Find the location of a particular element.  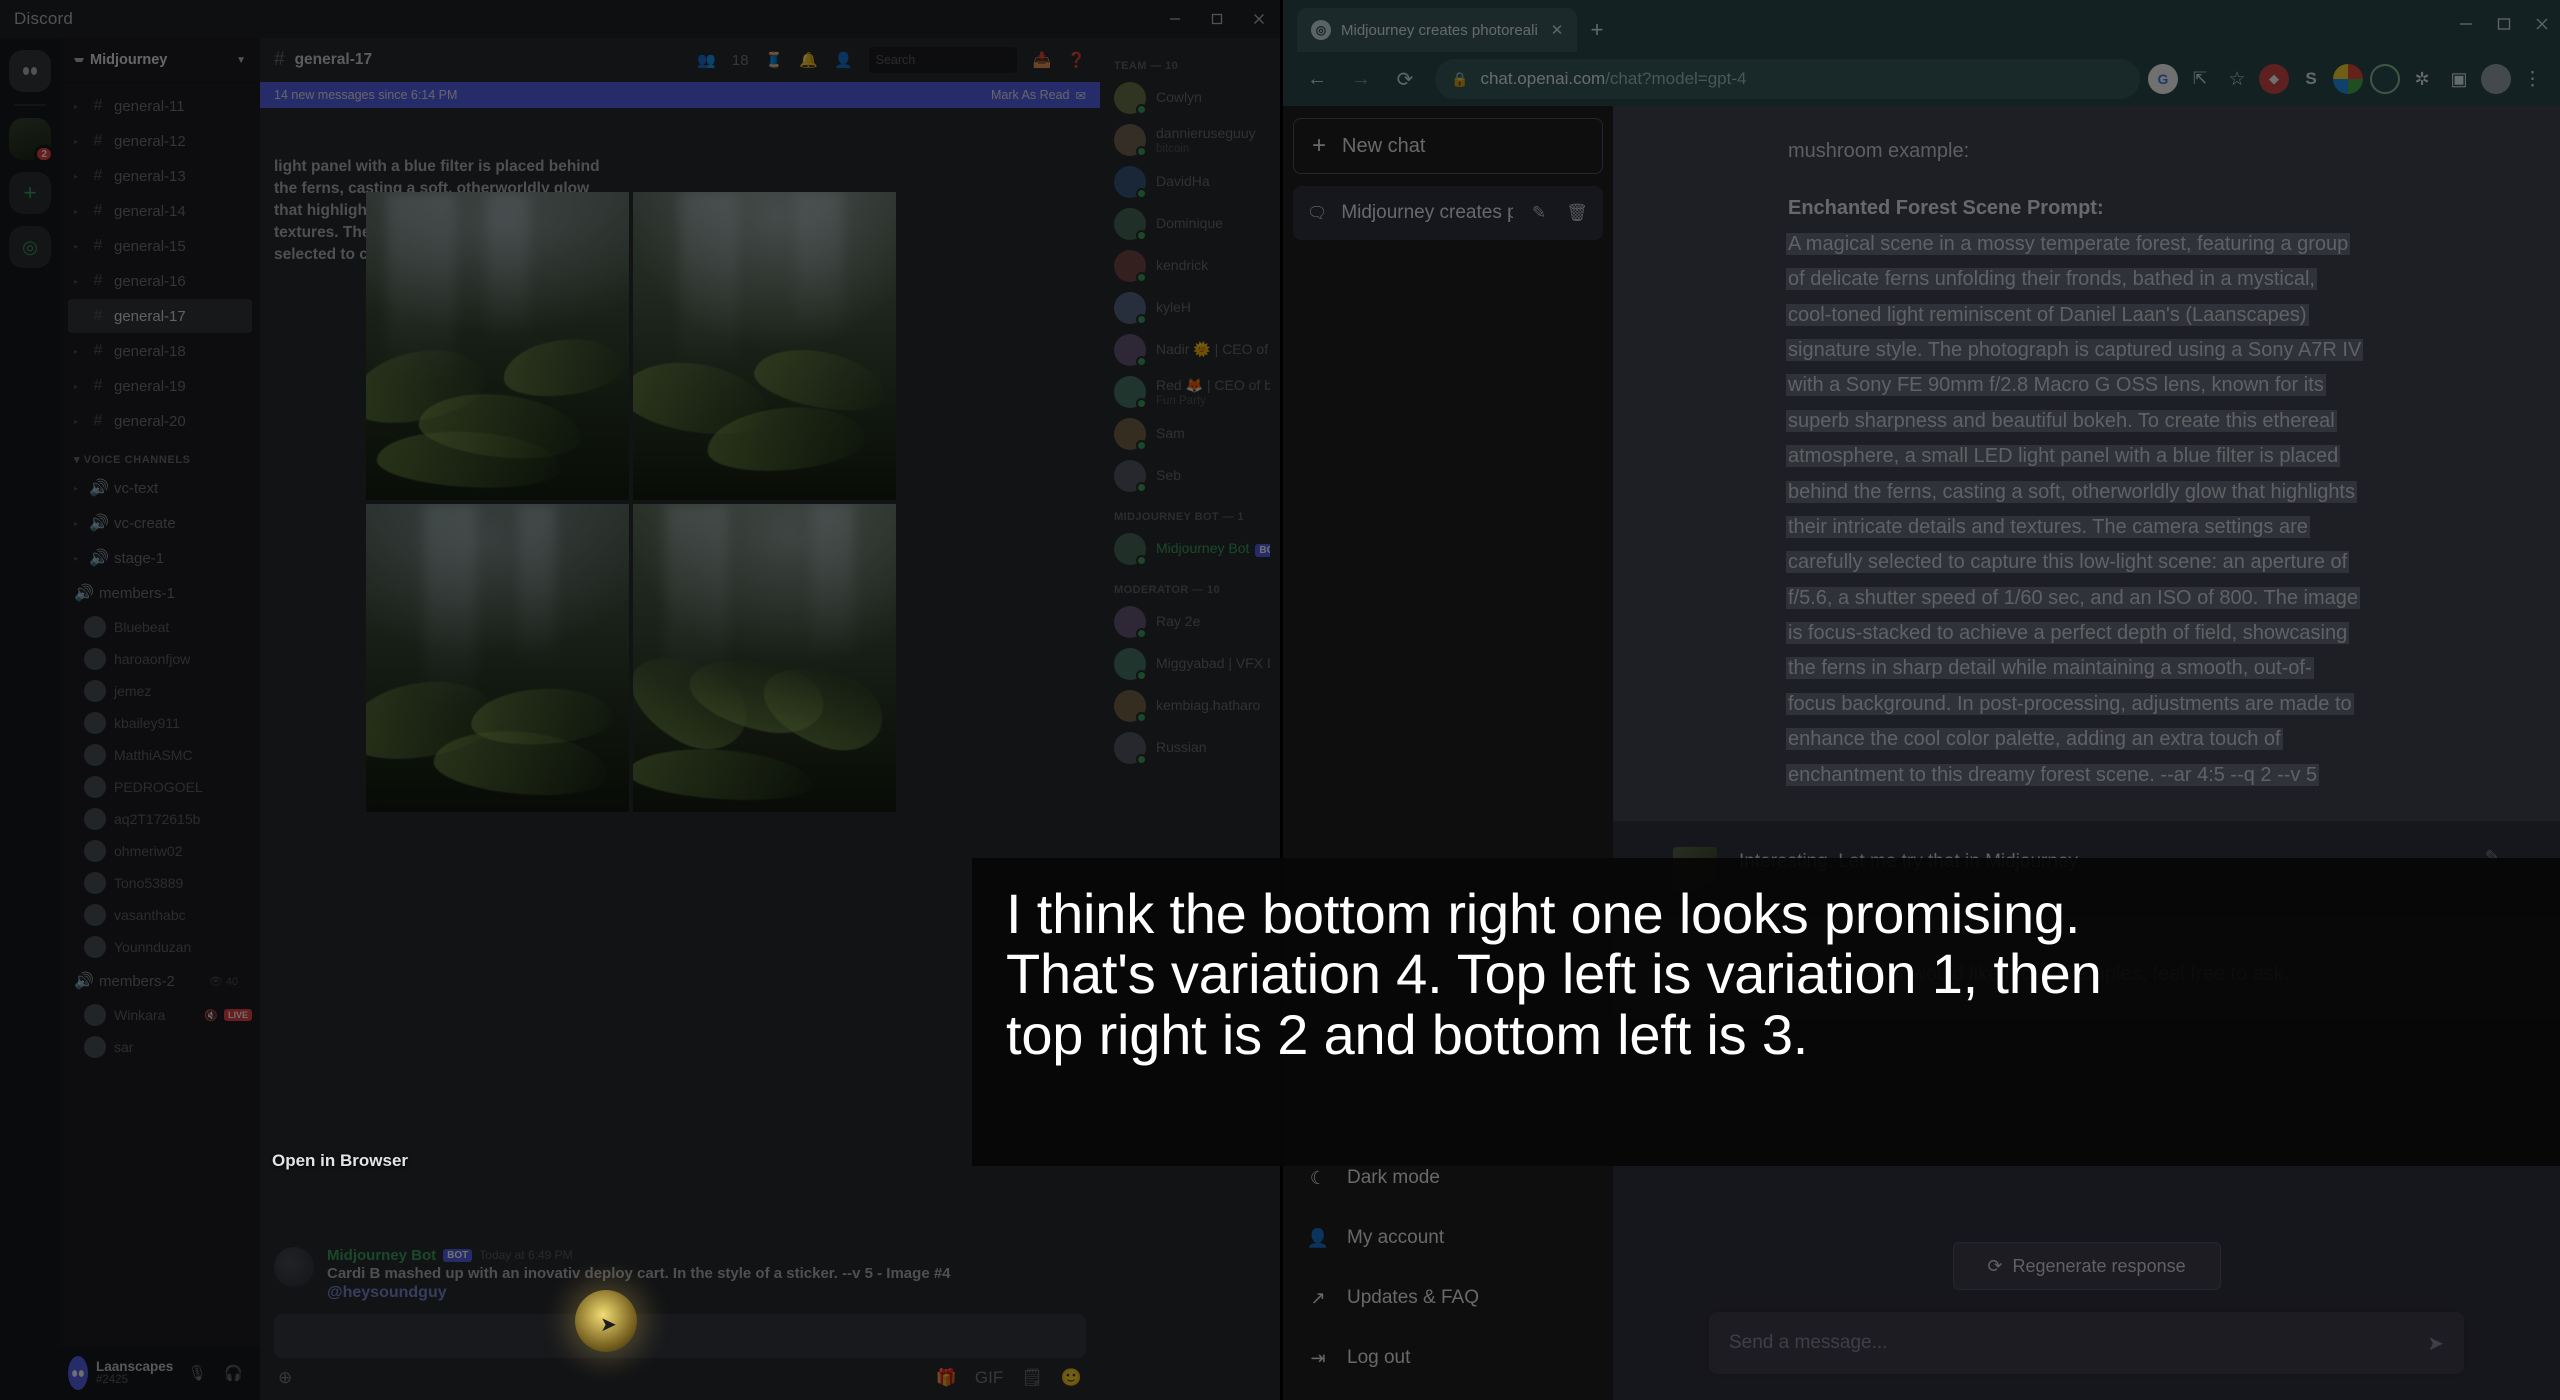

variation-2-tile is located at coordinates (764, 346).